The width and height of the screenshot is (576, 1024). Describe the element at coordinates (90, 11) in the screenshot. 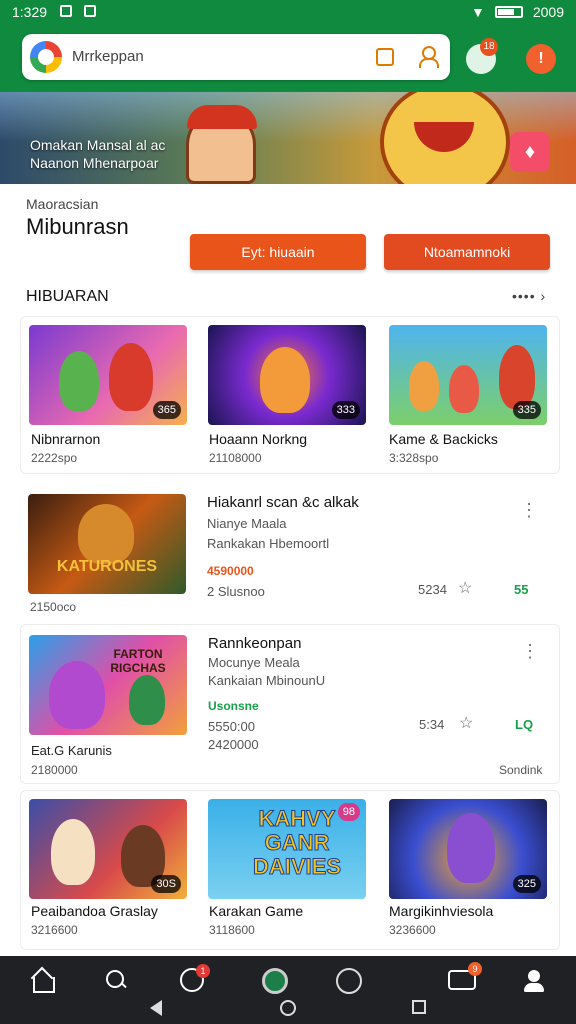

I see `message-status-icon` at that location.